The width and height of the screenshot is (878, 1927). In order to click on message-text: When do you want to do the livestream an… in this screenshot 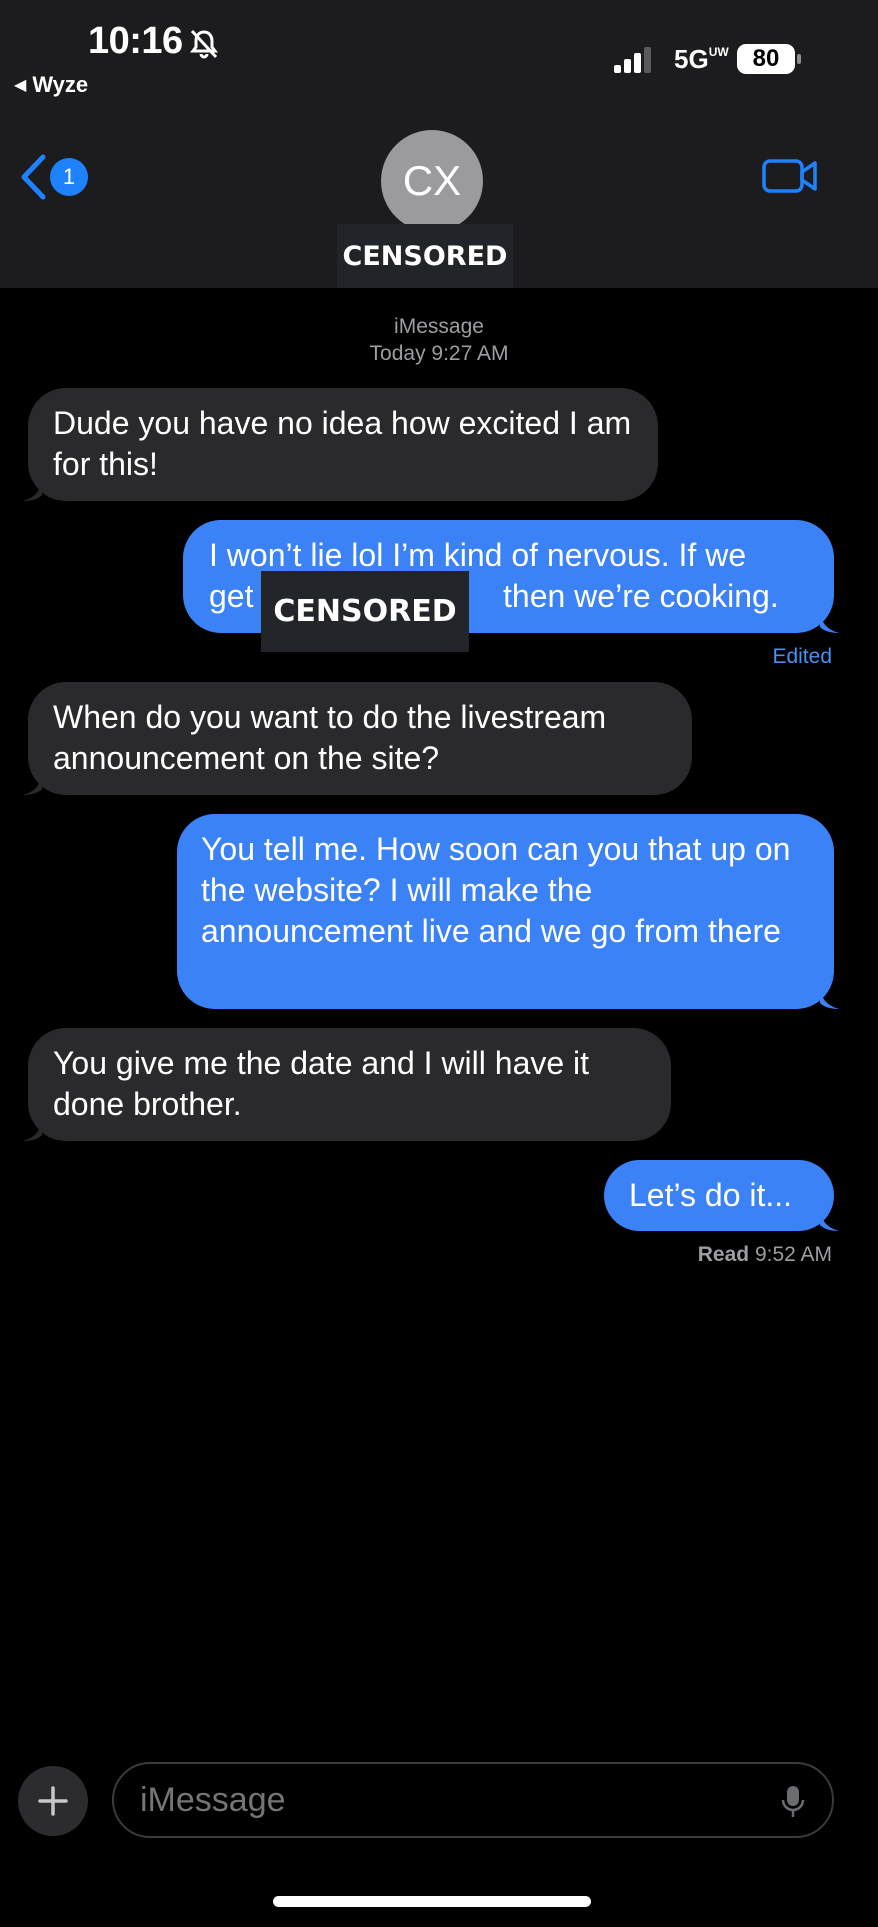, I will do `click(330, 737)`.